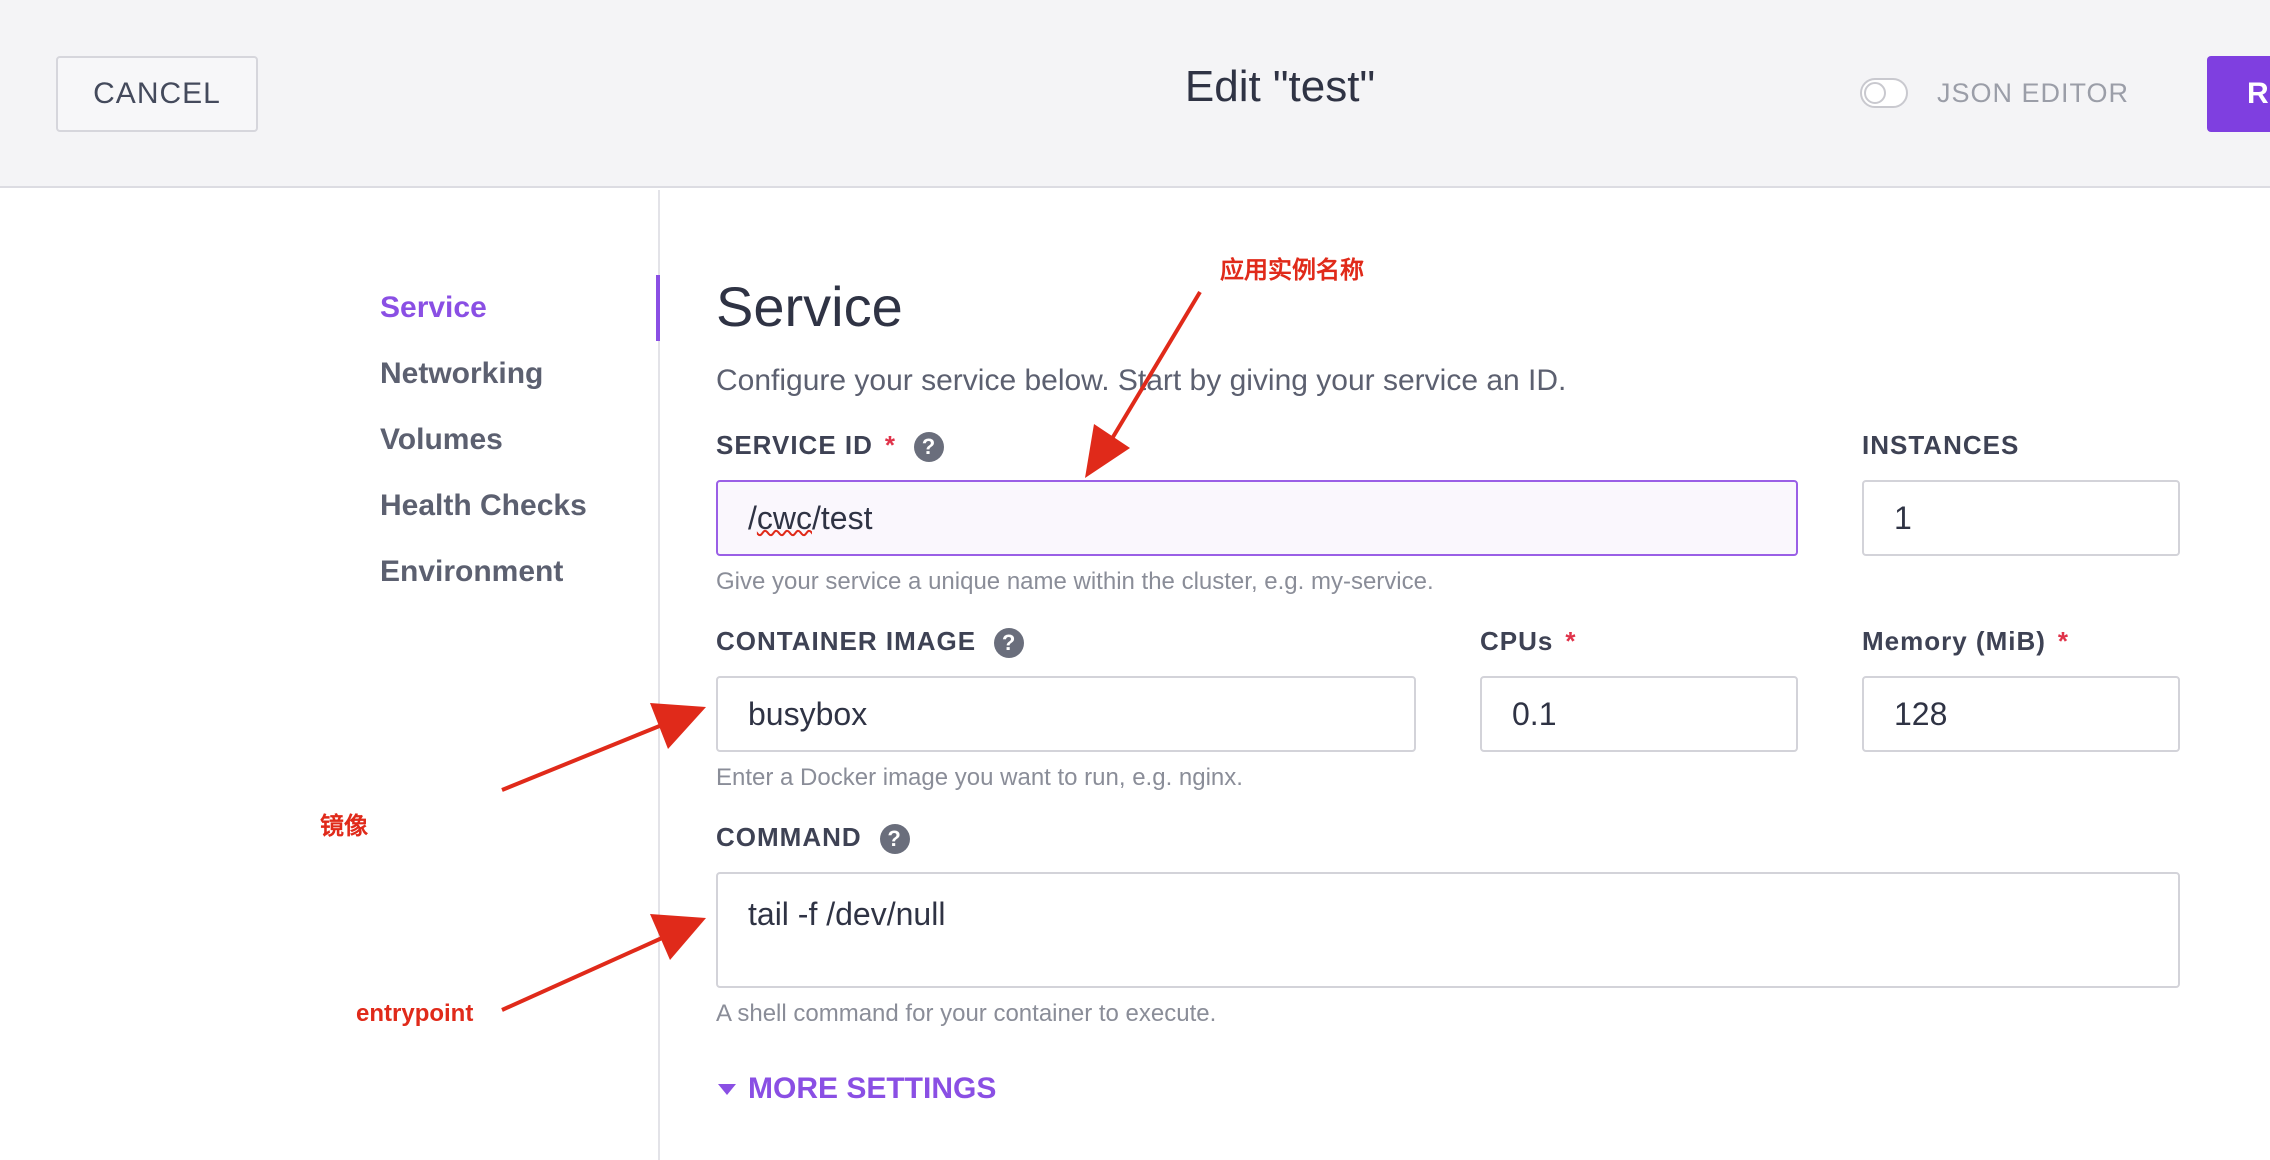 The height and width of the screenshot is (1160, 2270). What do you see at coordinates (1875, 93) in the screenshot?
I see `toggle-knob` at bounding box center [1875, 93].